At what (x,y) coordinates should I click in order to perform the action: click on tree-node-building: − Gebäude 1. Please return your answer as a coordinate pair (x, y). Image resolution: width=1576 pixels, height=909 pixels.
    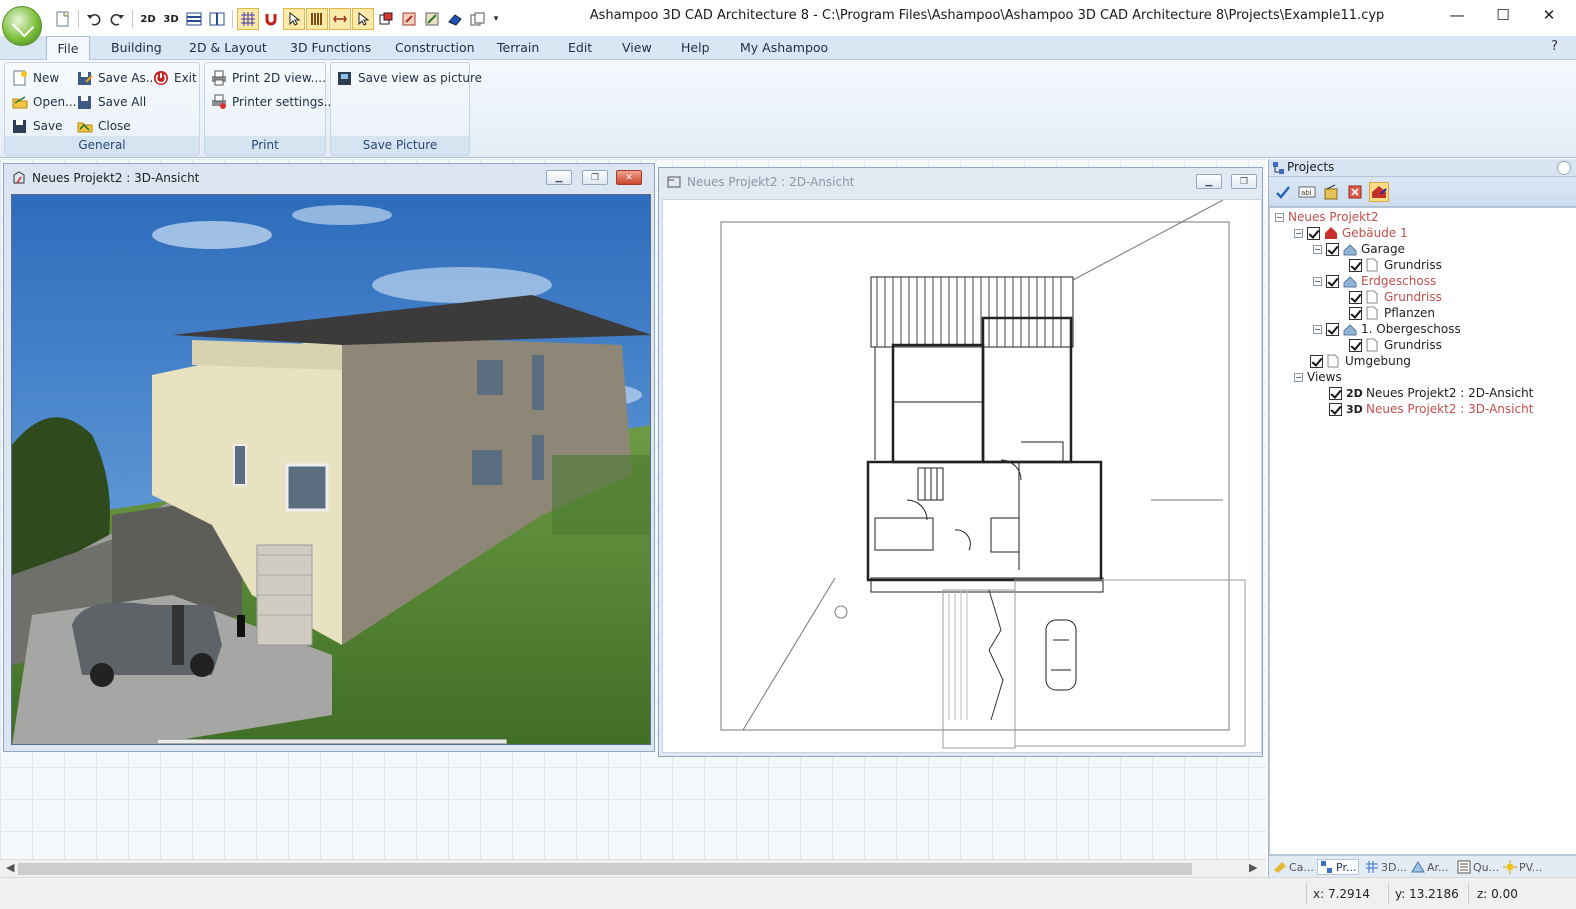
    Looking at the image, I should click on (1351, 233).